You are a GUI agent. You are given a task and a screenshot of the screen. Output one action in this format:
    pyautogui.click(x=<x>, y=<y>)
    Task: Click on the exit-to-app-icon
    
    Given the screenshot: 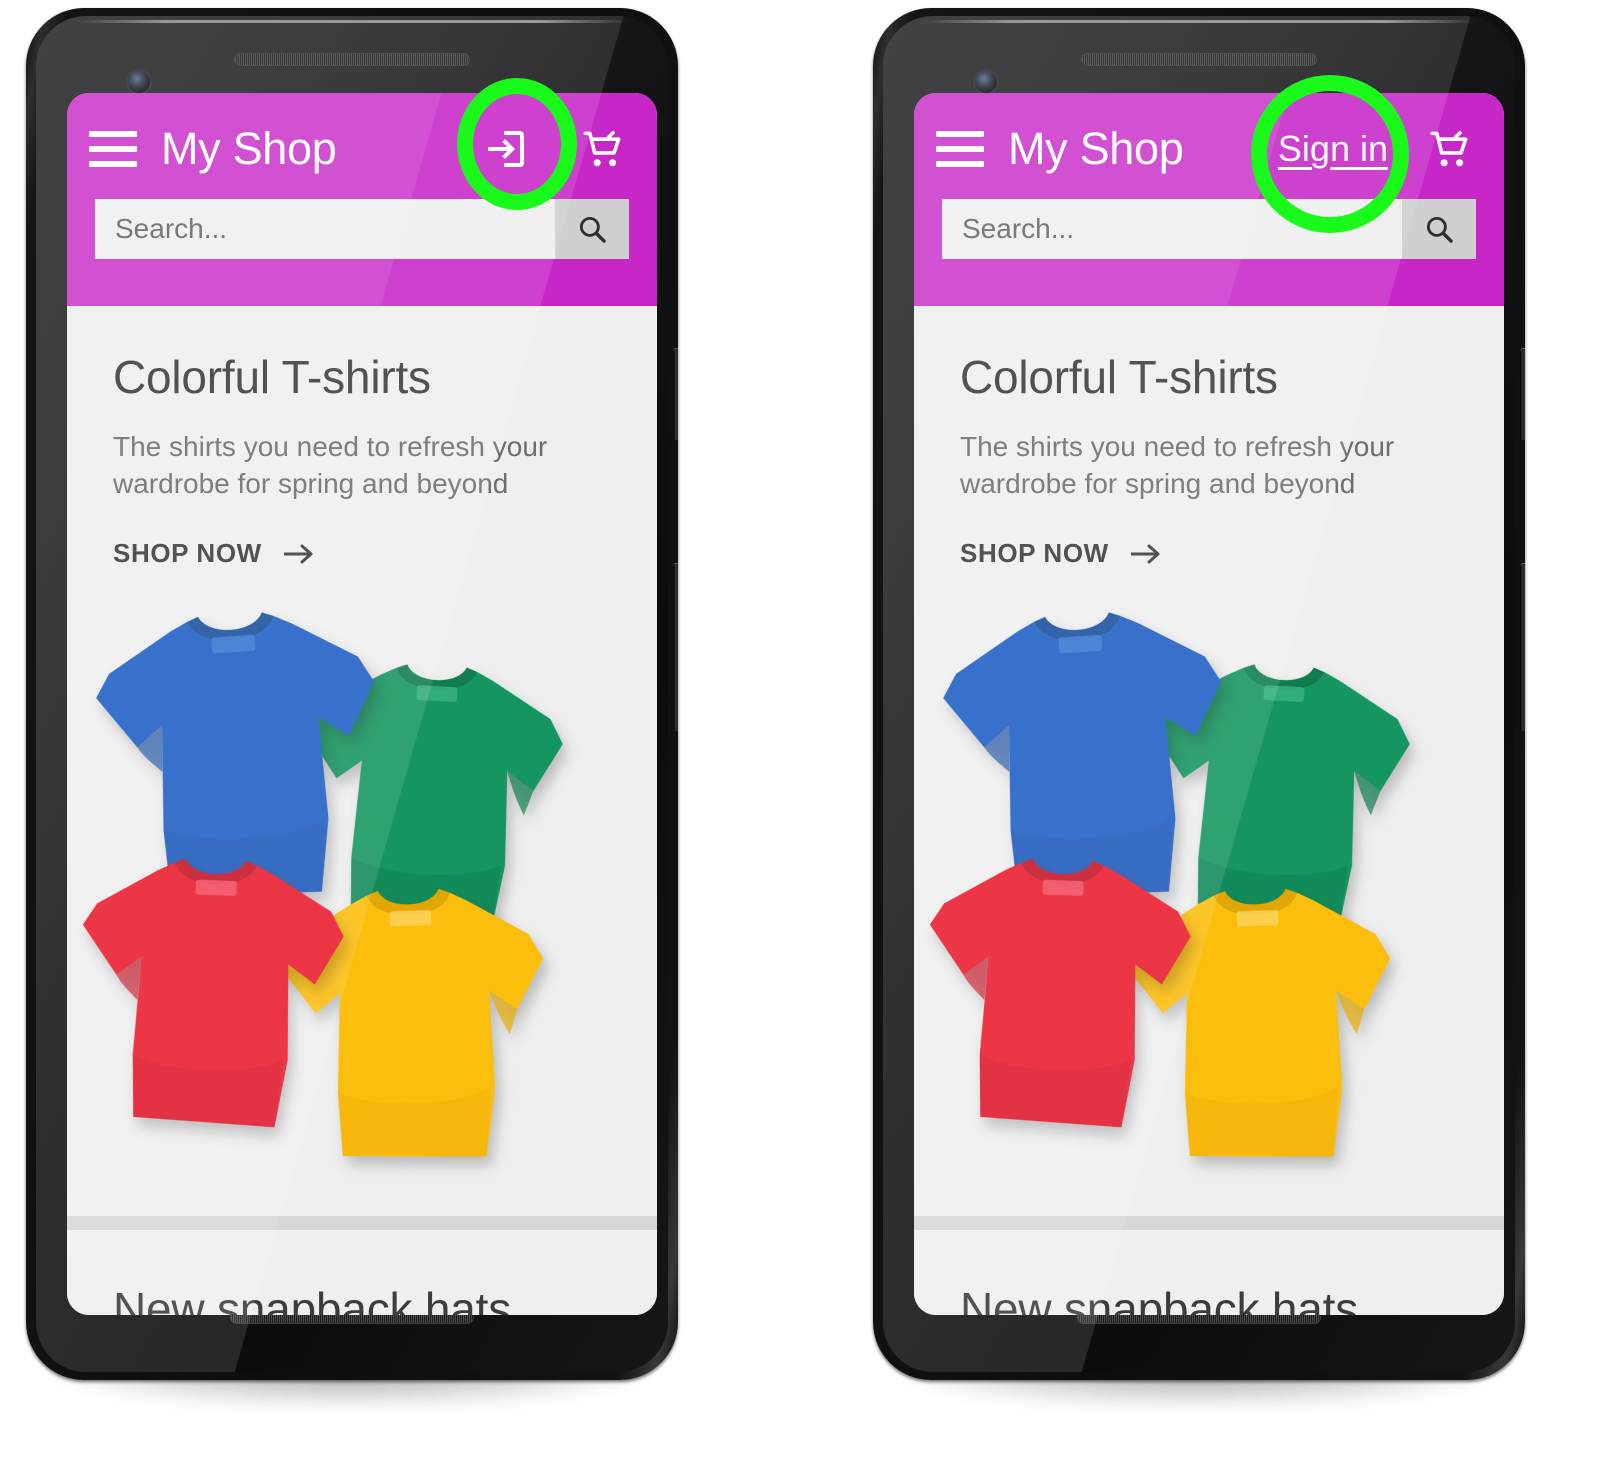 What is the action you would take?
    pyautogui.click(x=506, y=149)
    